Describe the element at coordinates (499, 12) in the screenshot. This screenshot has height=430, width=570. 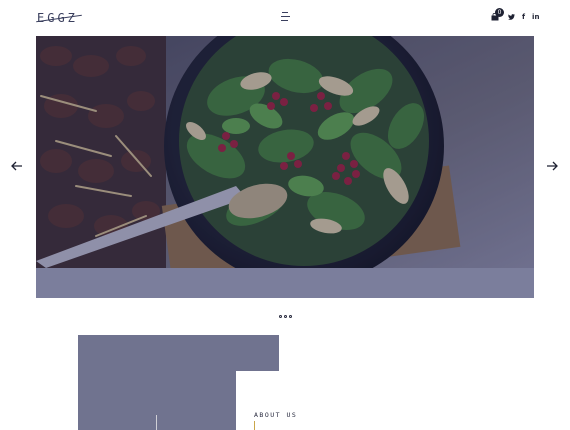
I see `cart-count-badge: 0` at that location.